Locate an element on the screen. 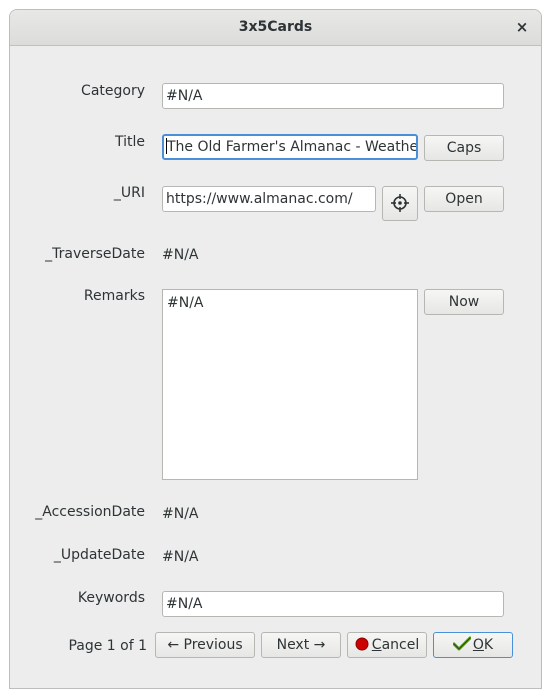 The width and height of the screenshot is (552, 698). previous-button: ← Previous is located at coordinates (205, 645).